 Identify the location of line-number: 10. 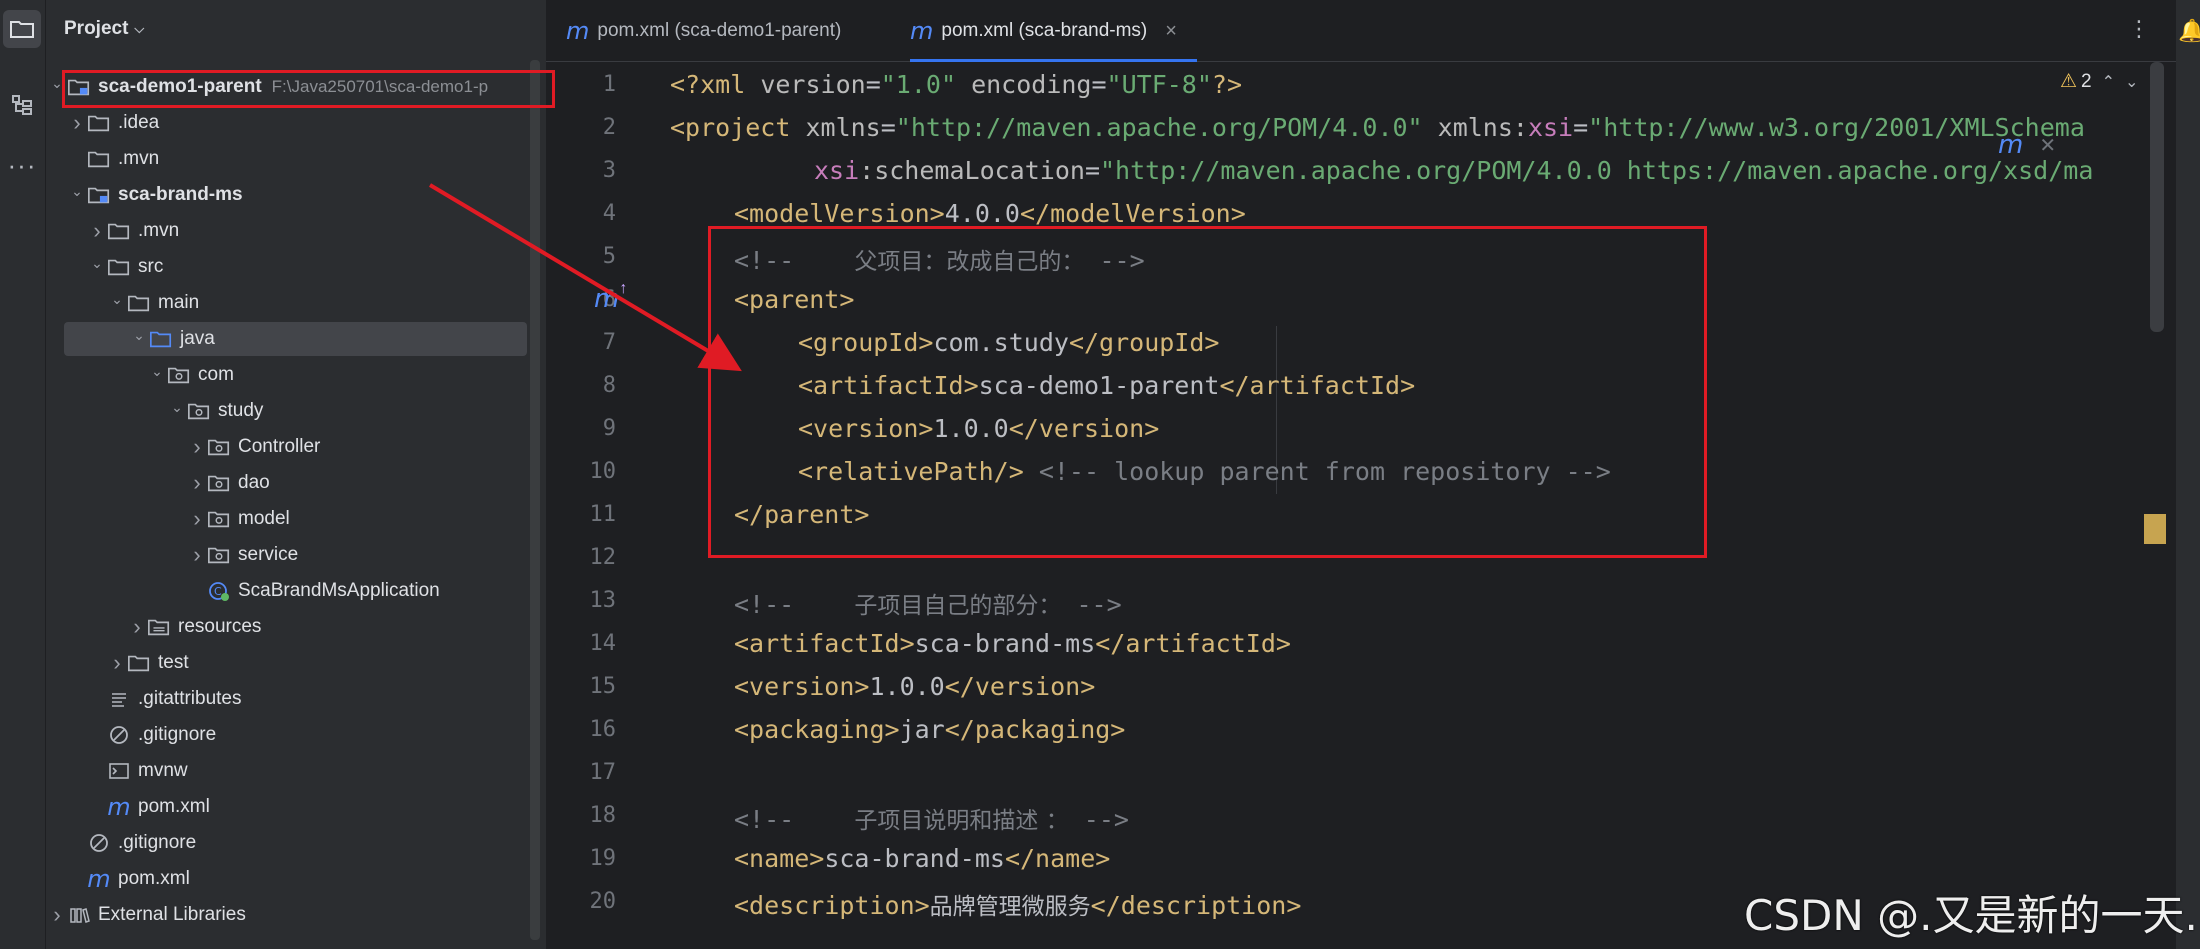
(603, 471).